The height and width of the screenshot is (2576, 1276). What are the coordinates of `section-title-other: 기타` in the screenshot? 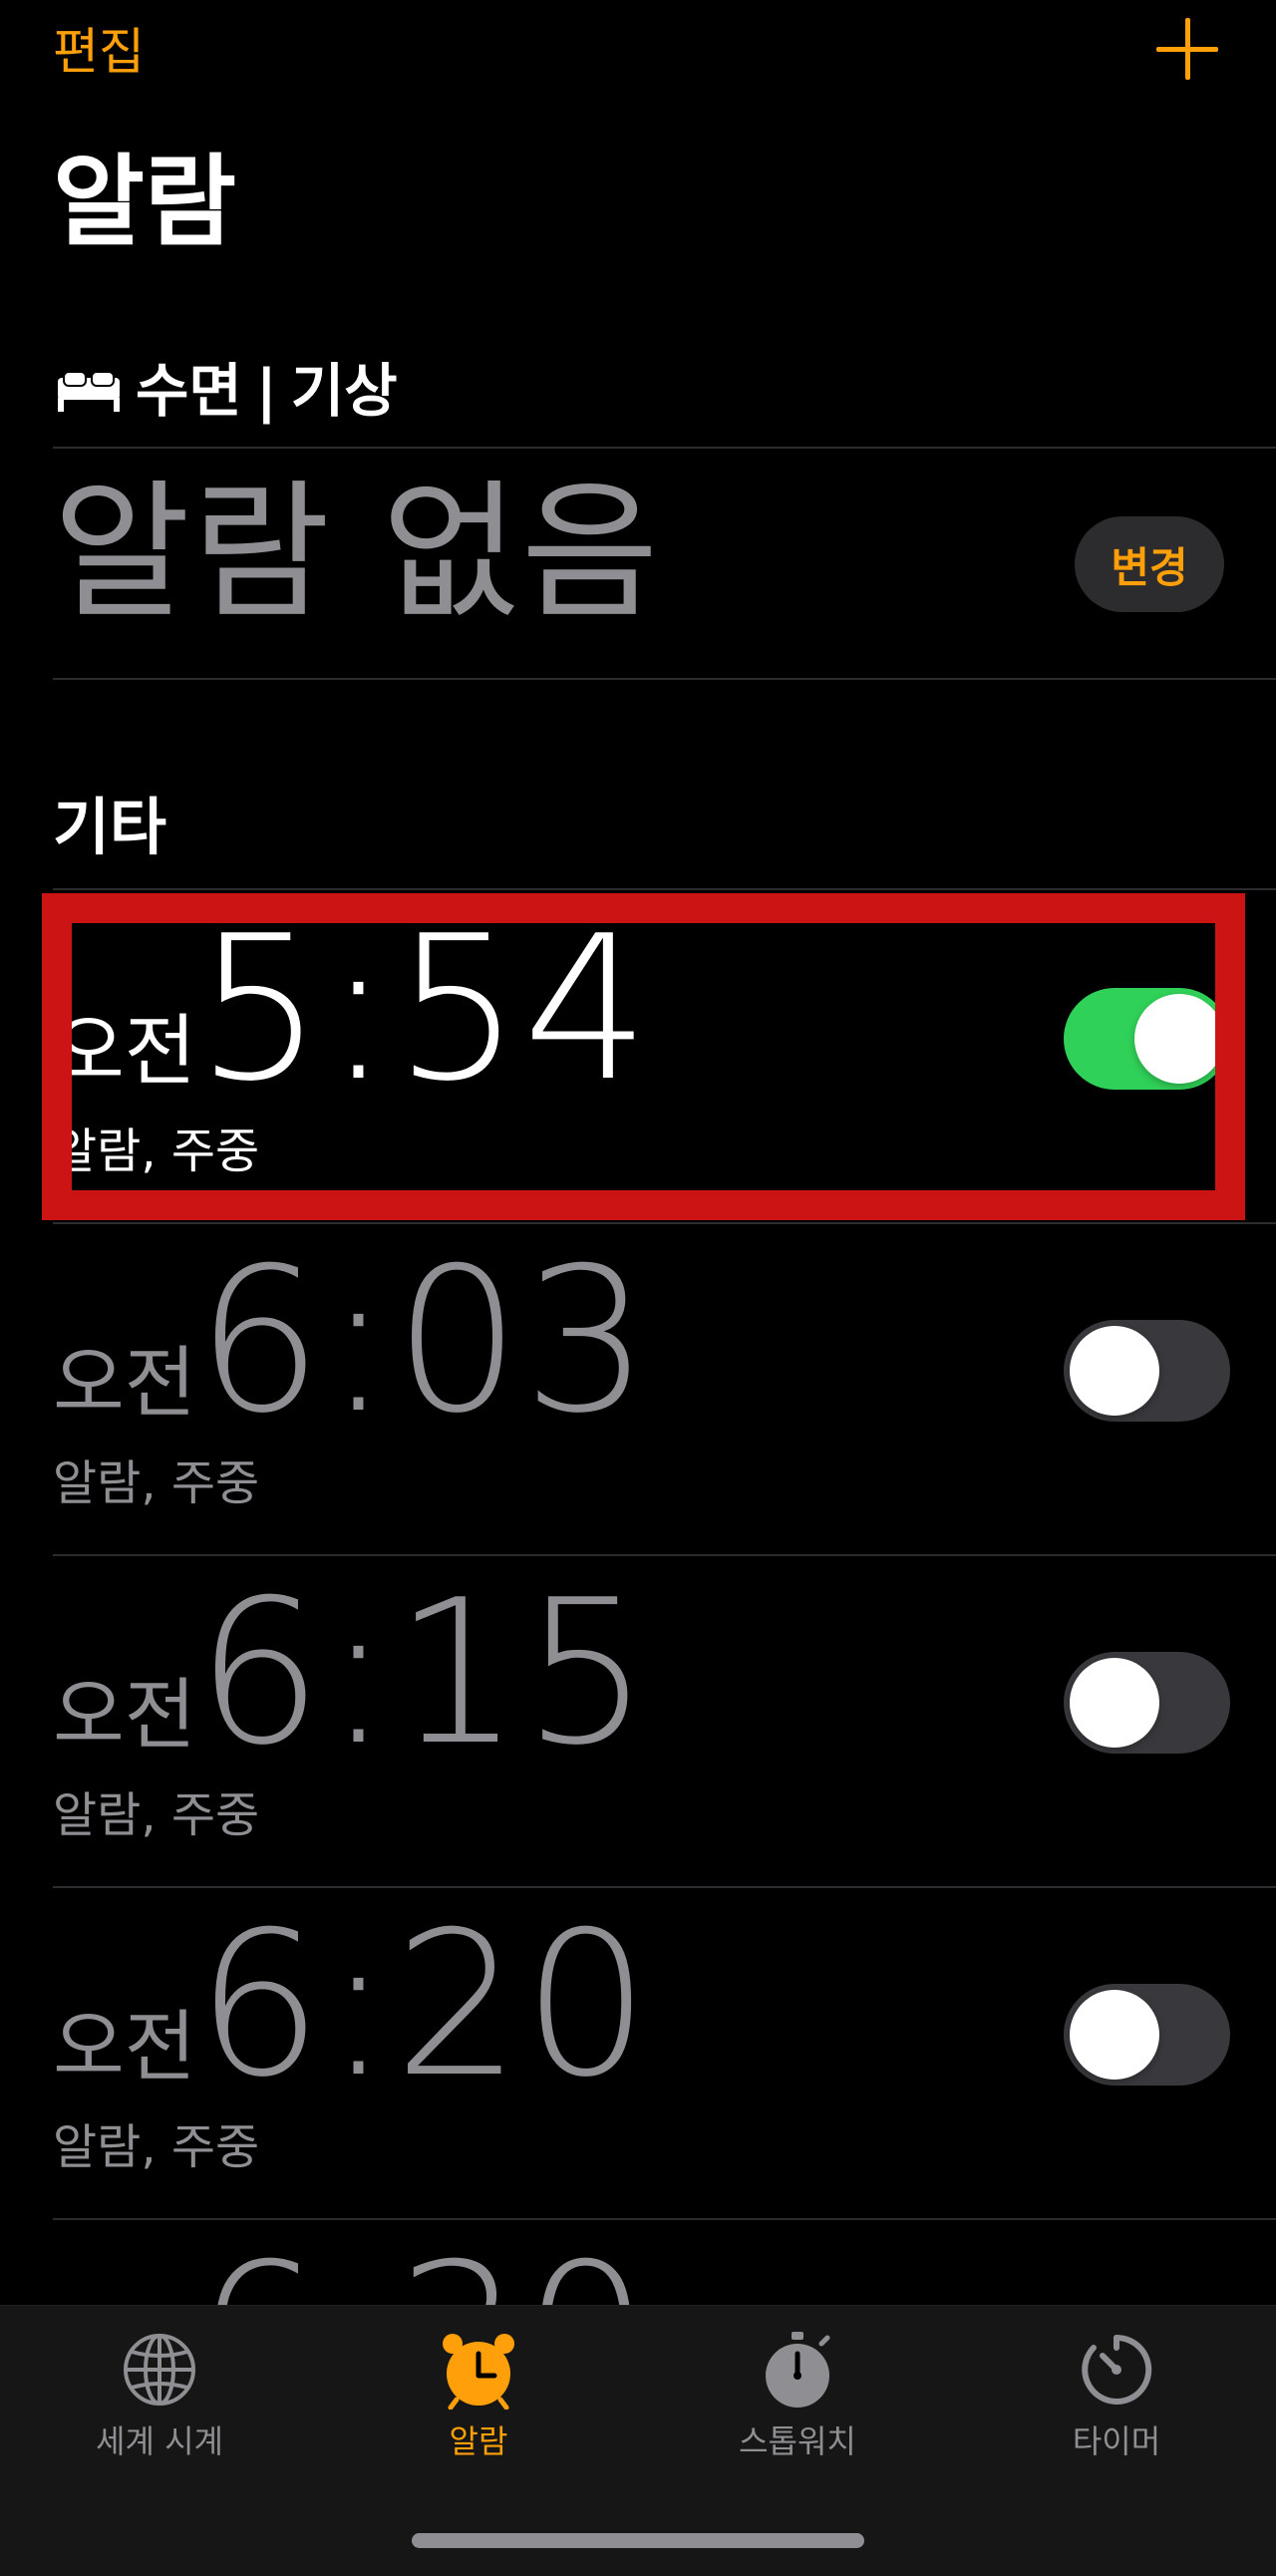 It's located at (110, 827).